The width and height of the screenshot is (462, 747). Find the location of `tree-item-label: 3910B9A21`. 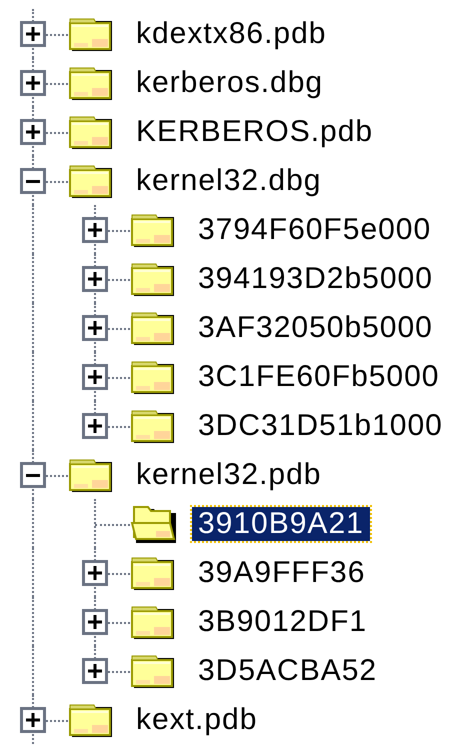

tree-item-label: 3910B9A21 is located at coordinates (281, 523).